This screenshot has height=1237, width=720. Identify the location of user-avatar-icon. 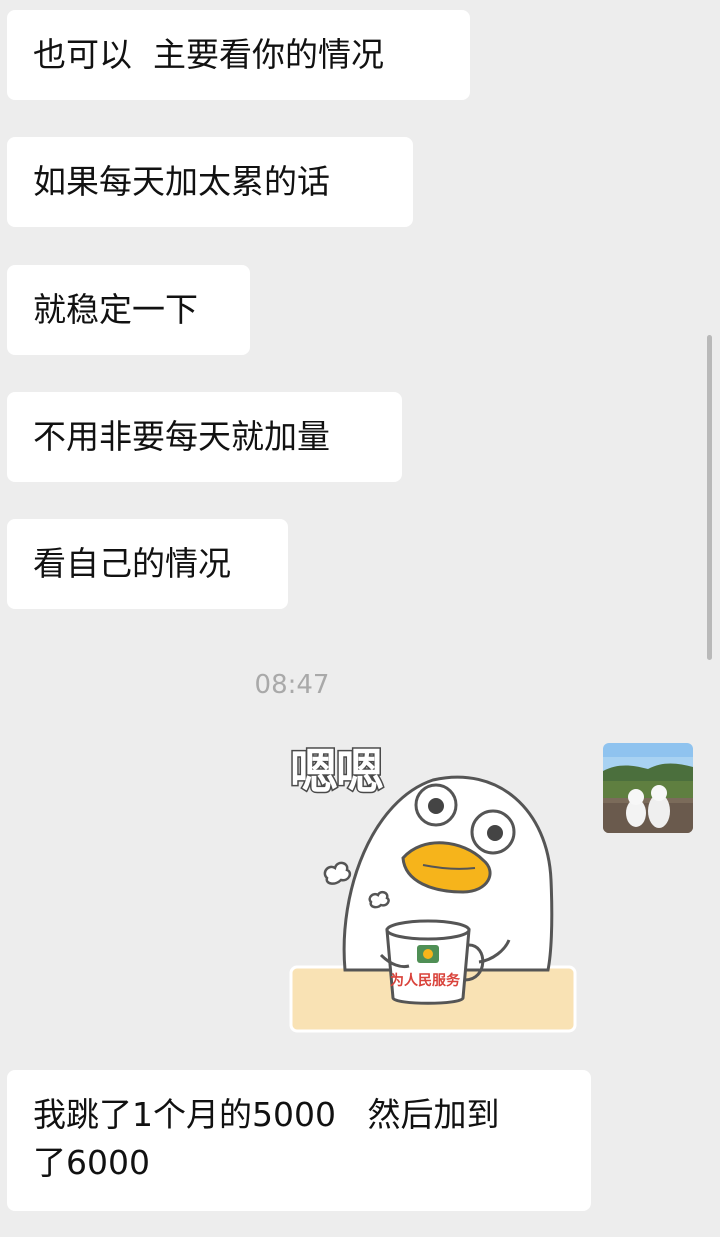
(648, 788).